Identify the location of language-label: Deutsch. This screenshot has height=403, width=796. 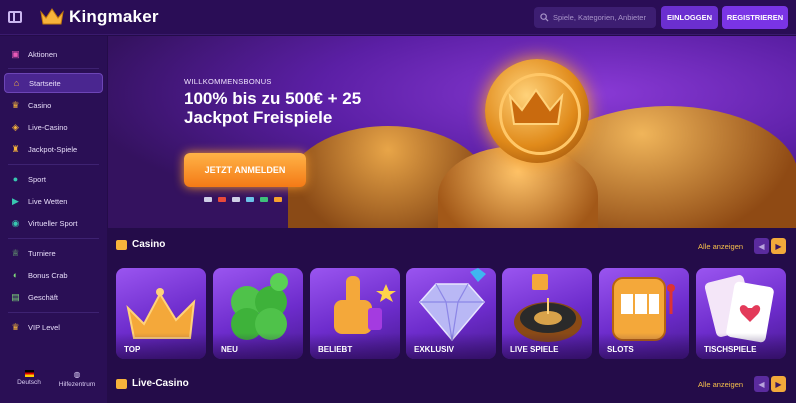
(29, 382).